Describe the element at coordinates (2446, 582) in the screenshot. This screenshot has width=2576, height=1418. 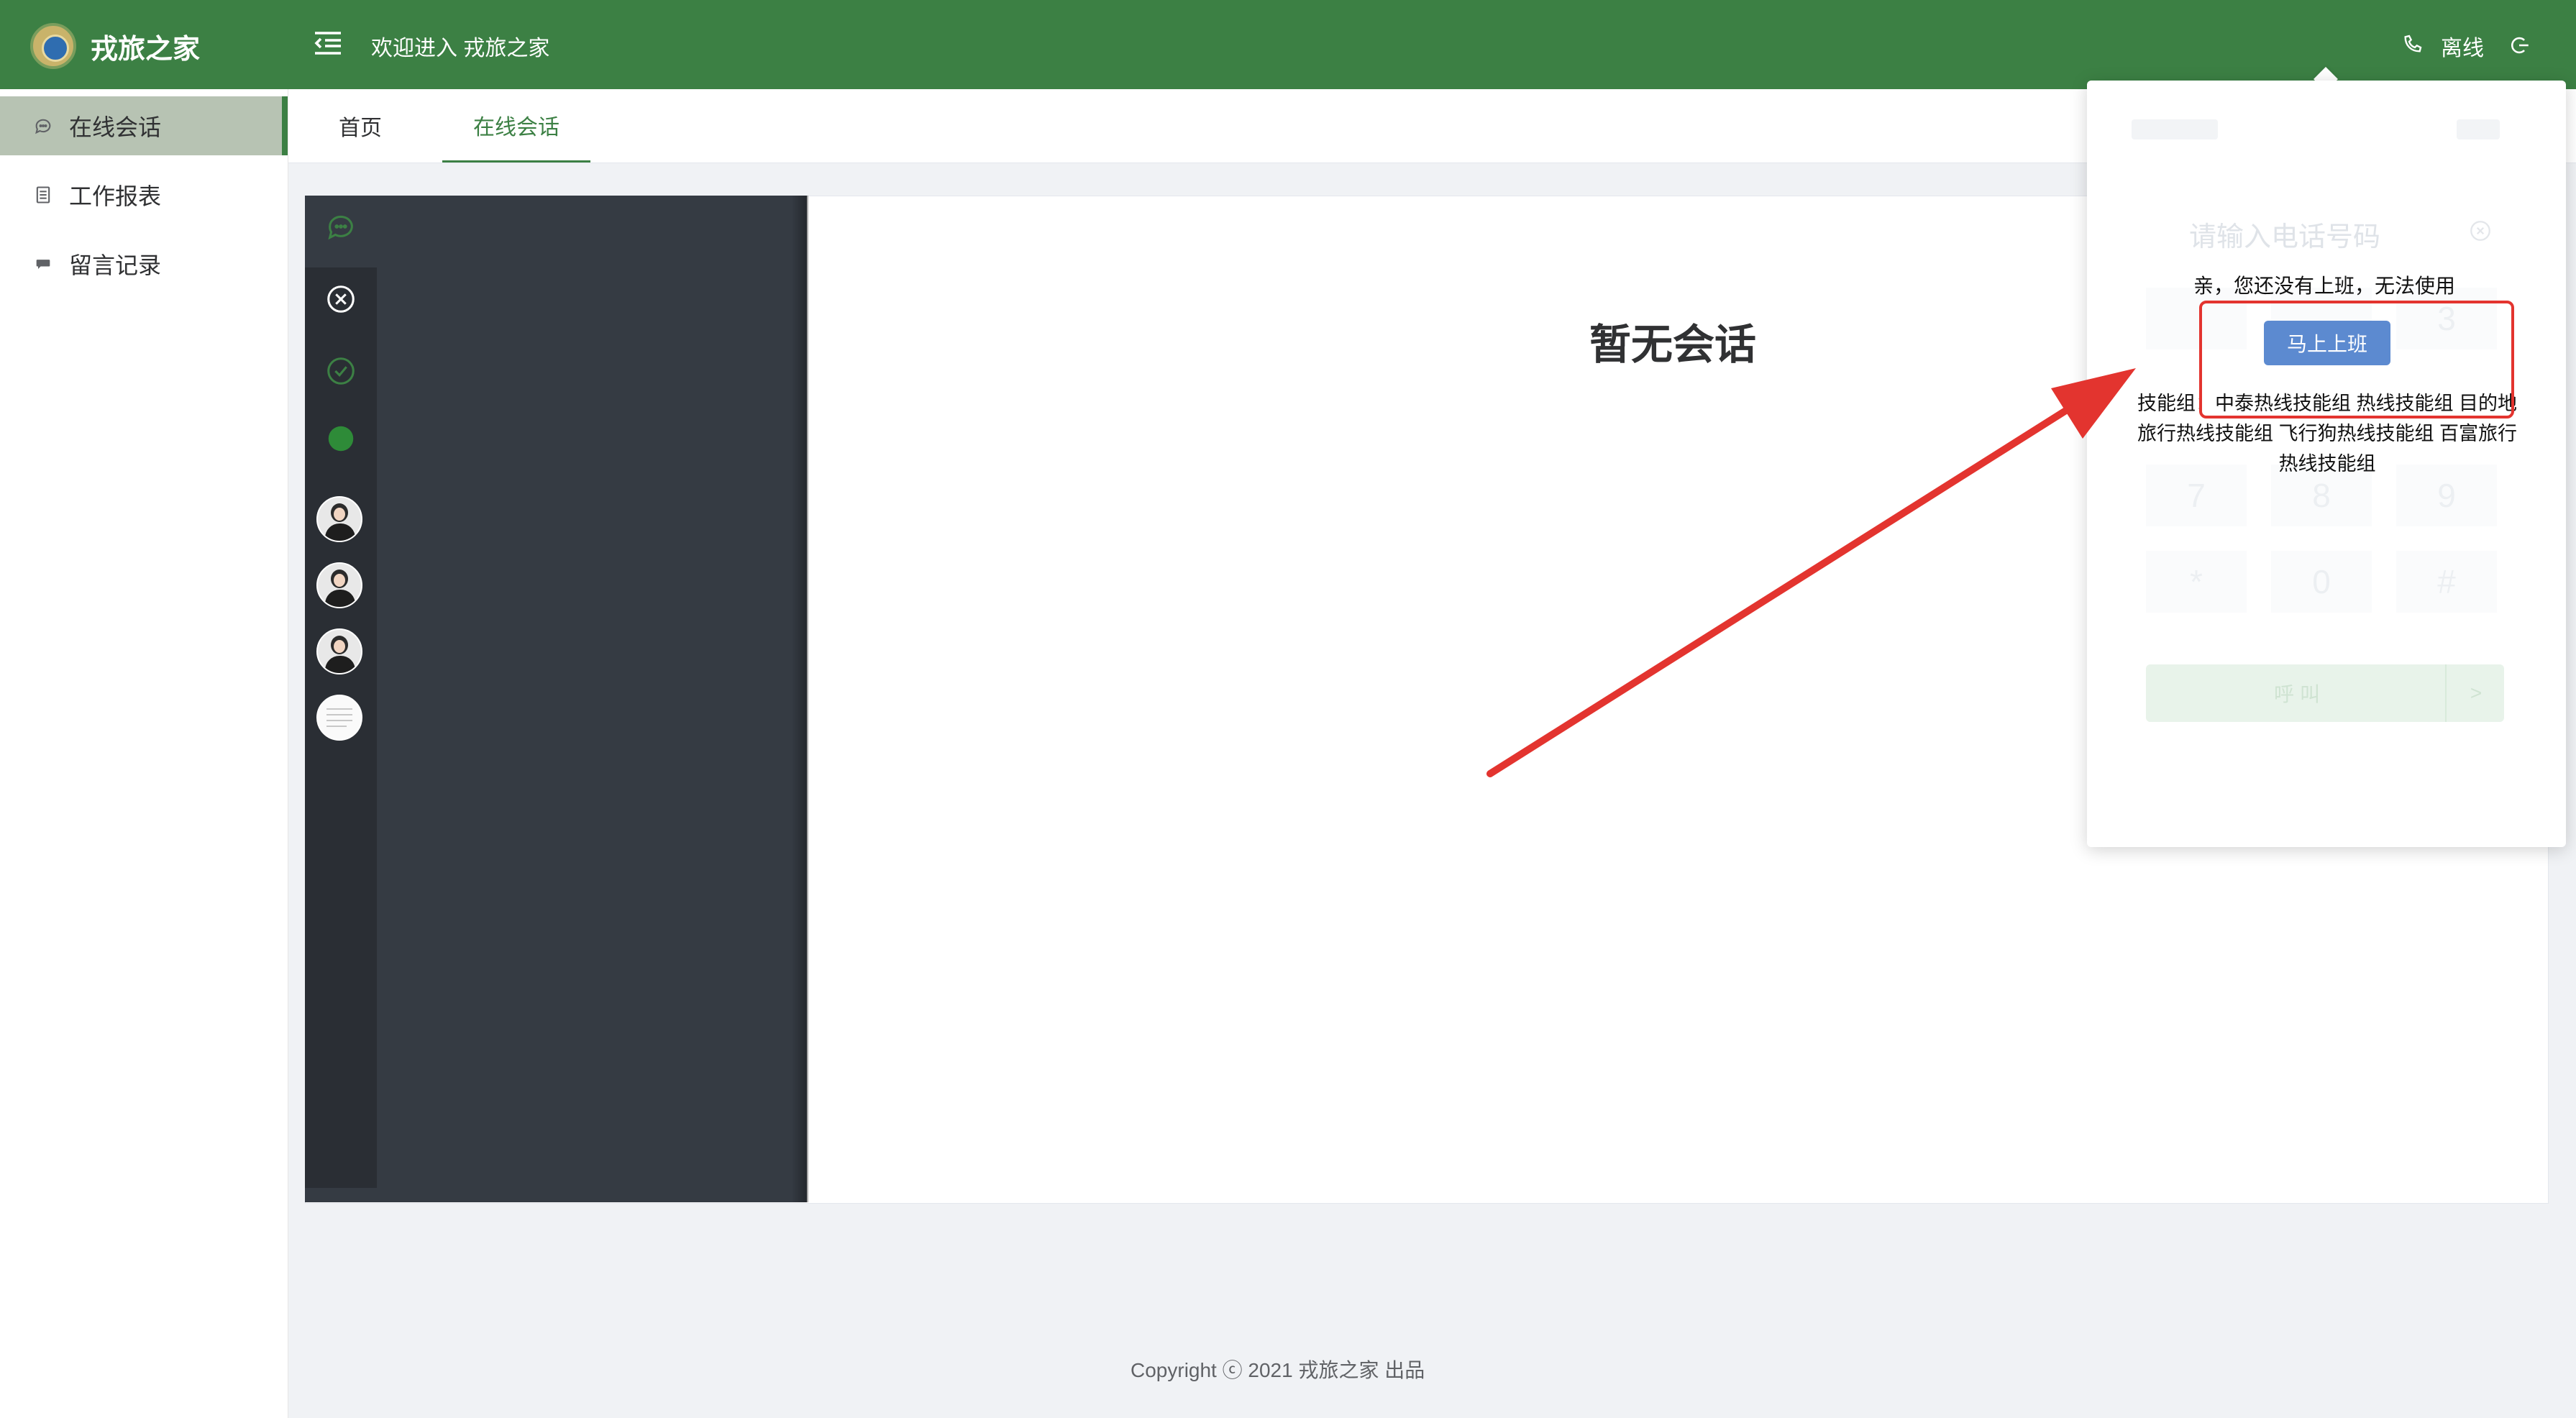
I see `dial-key: #` at that location.